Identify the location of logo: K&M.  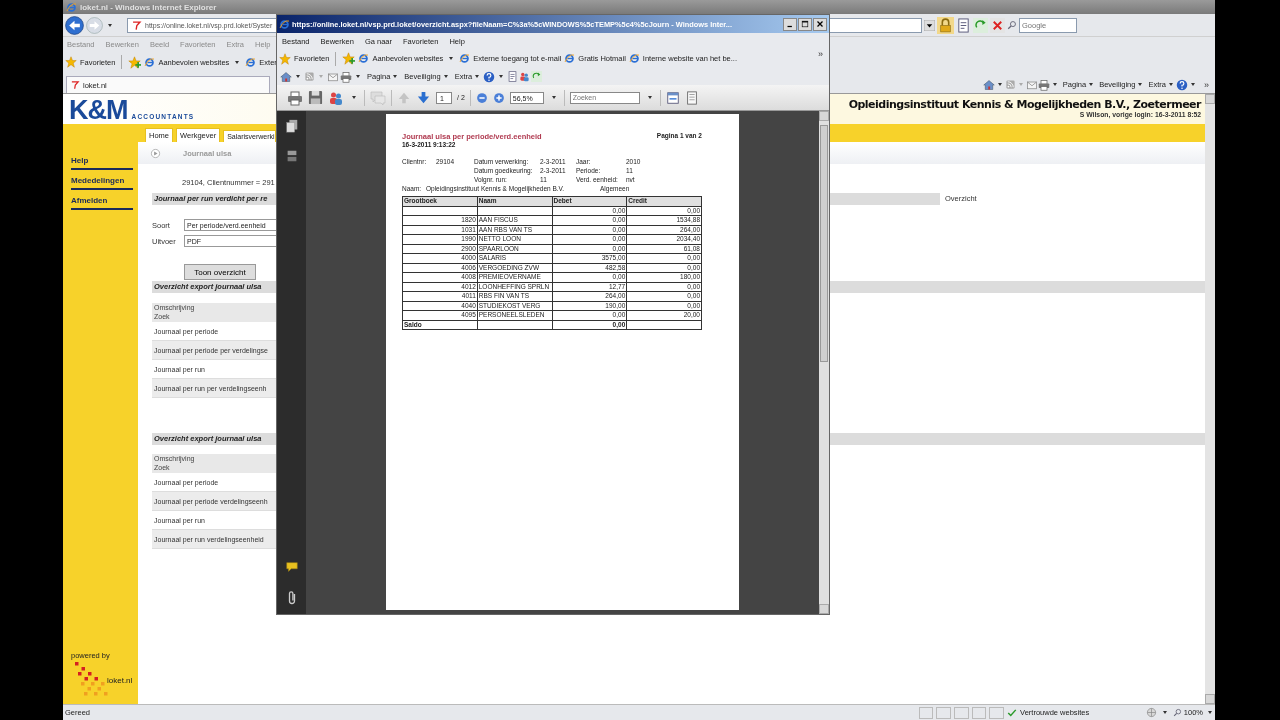
(98, 110).